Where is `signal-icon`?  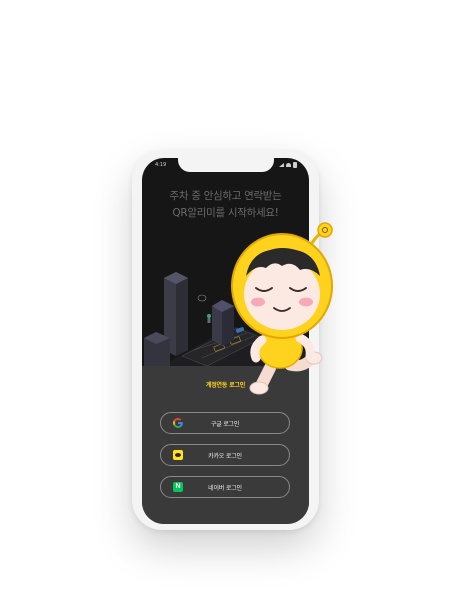 signal-icon is located at coordinates (281, 165).